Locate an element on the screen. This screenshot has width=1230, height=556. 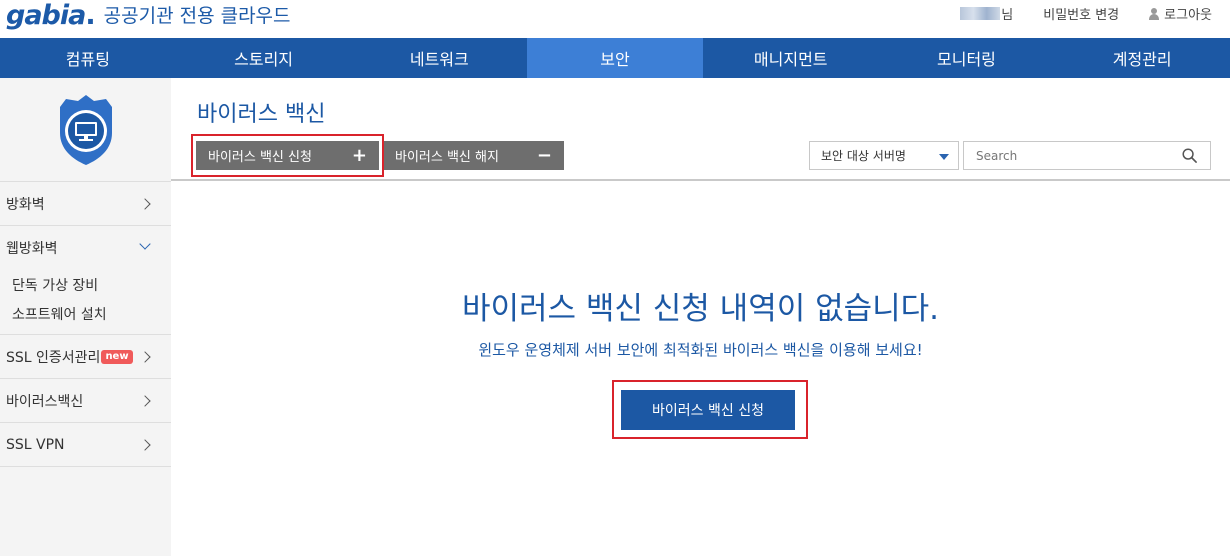
logo-wordmark: gabia is located at coordinates (46, 15).